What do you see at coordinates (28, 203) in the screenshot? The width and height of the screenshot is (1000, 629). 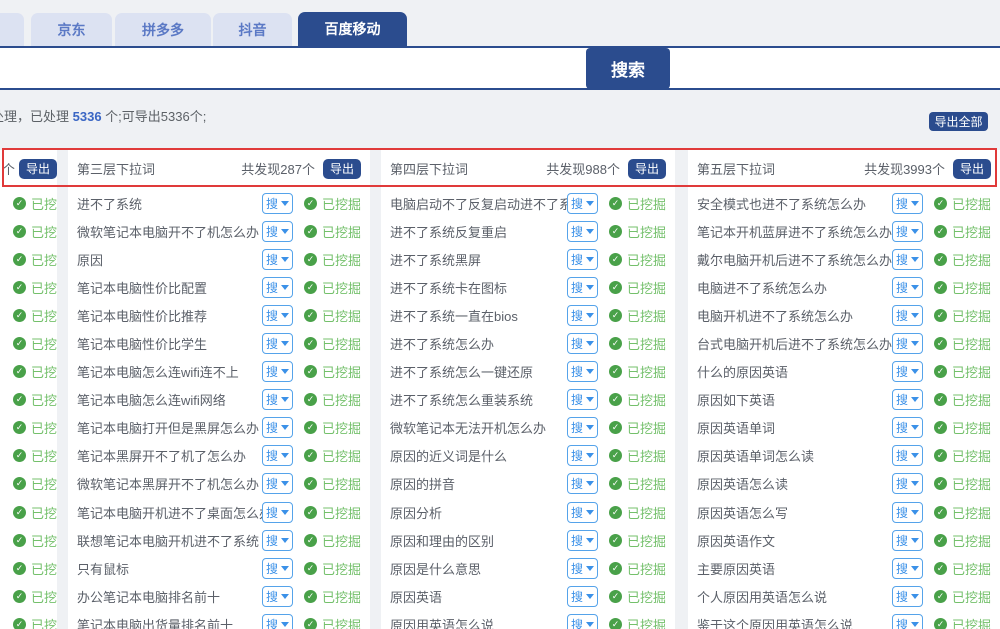 I see `table-row: ✓ 已挖掘` at bounding box center [28, 203].